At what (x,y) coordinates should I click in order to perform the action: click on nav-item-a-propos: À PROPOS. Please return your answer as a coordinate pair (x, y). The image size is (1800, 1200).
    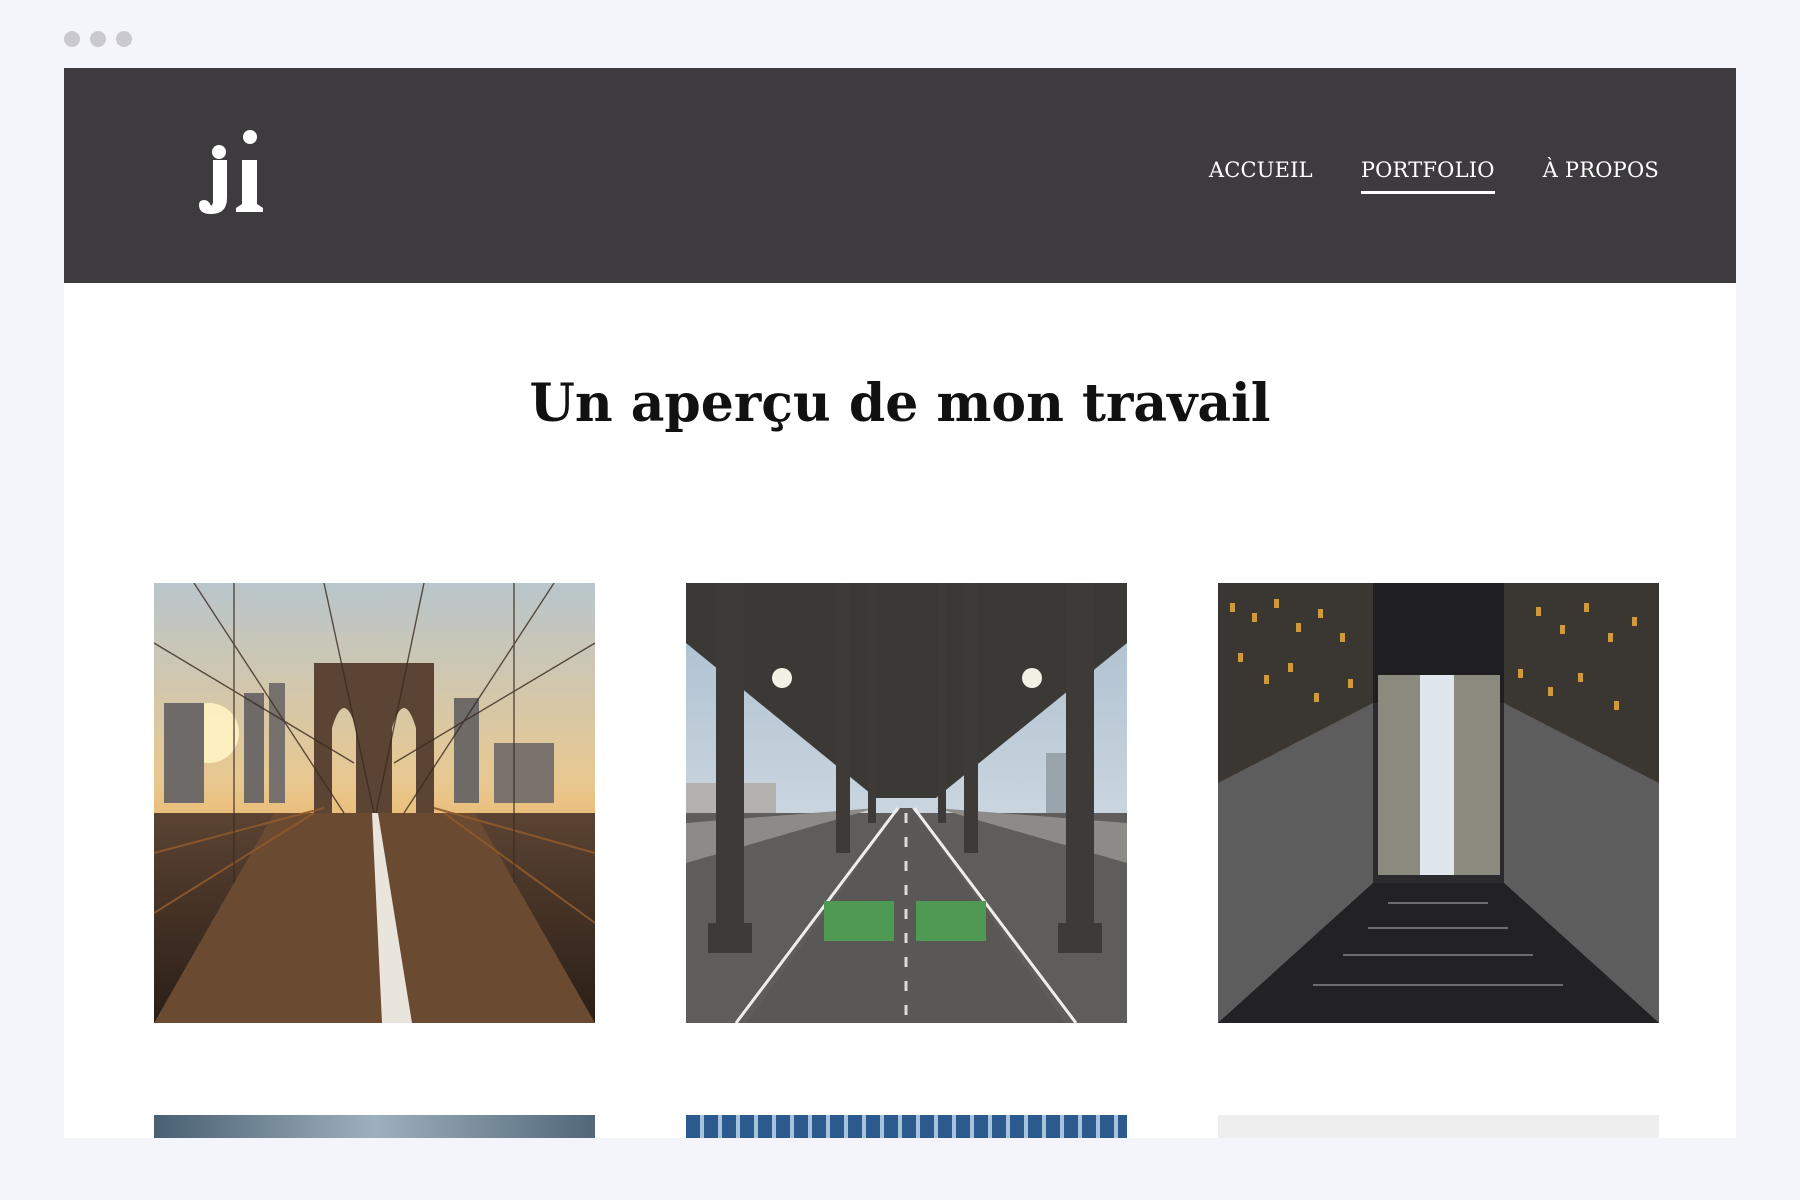
    Looking at the image, I should click on (1601, 176).